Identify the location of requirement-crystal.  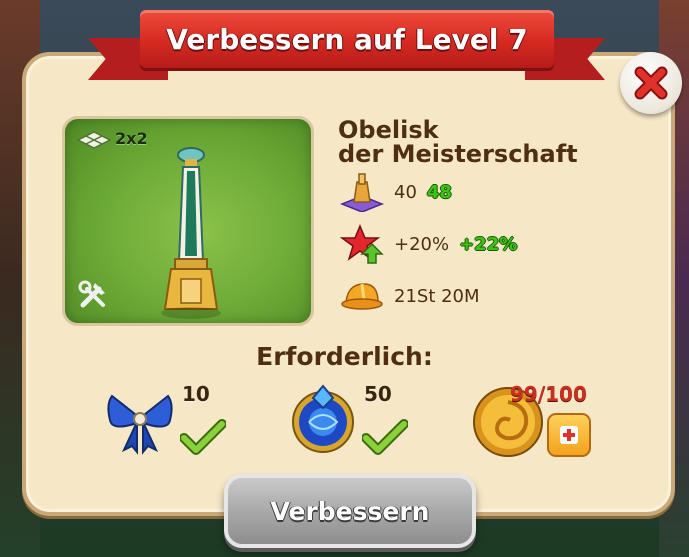
(323, 422).